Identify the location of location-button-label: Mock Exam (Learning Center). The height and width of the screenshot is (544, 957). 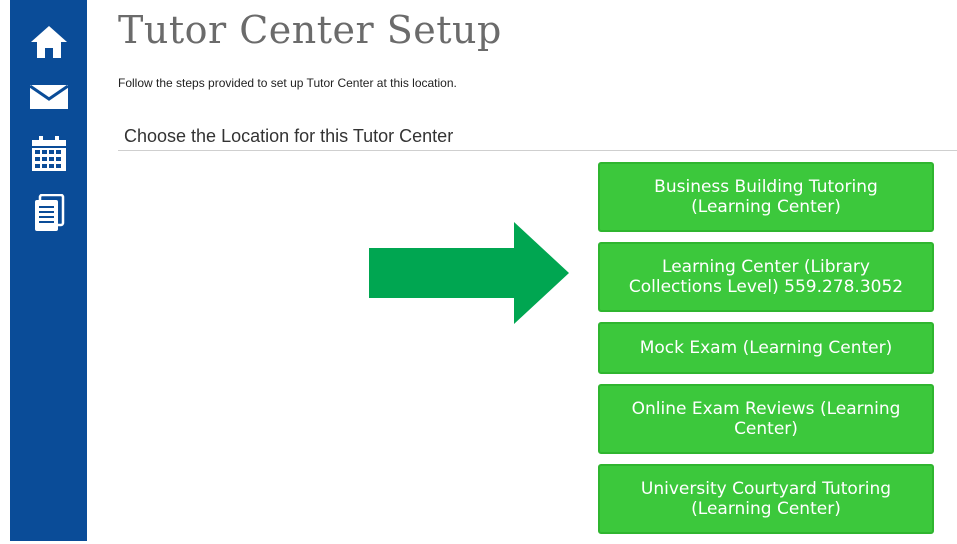
(766, 348).